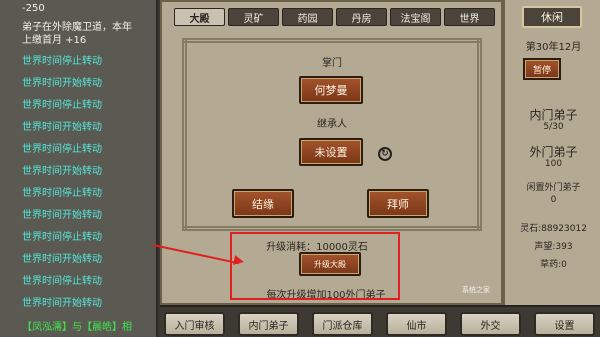  What do you see at coordinates (398, 203) in the screenshot?
I see `apprentice-button: 拜师` at bounding box center [398, 203].